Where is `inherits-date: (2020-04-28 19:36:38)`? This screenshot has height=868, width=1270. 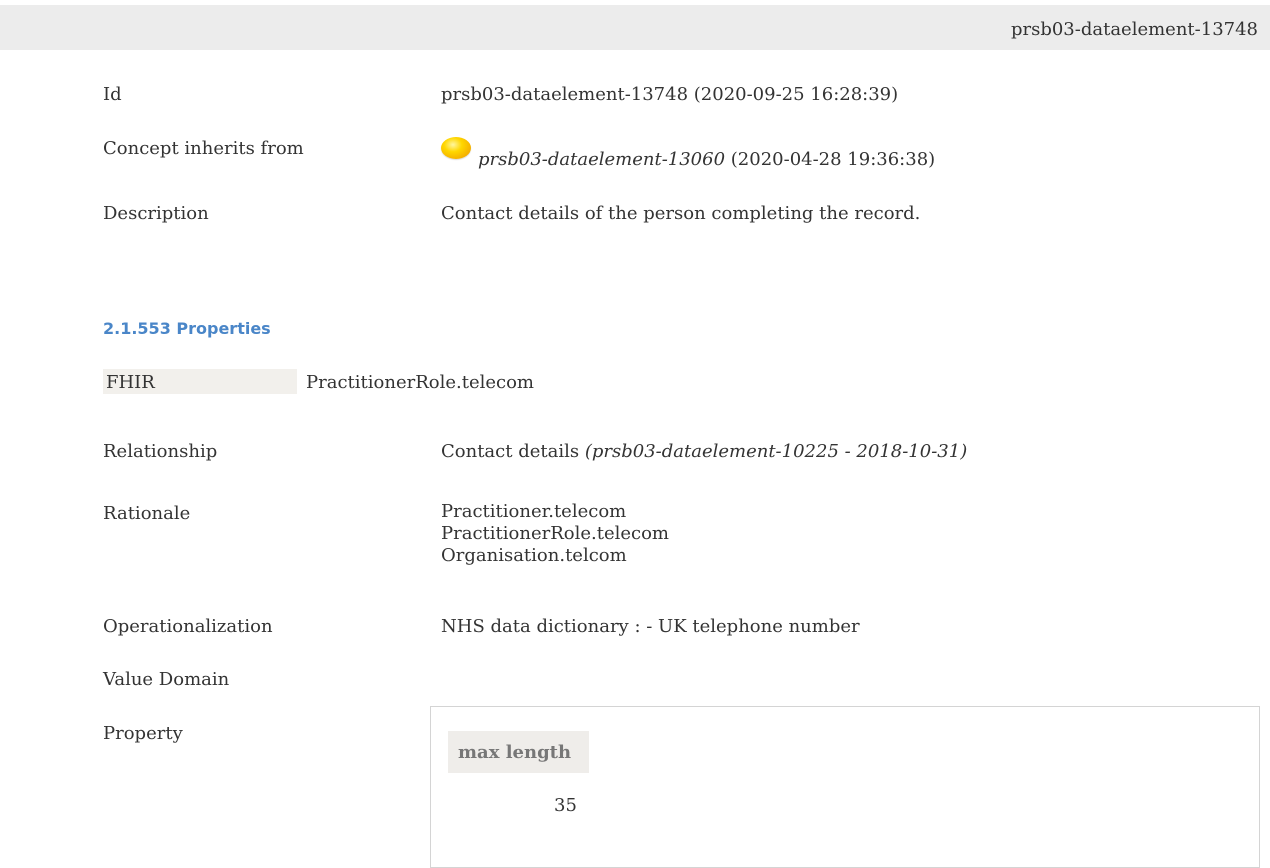 inherits-date: (2020-04-28 19:36:38) is located at coordinates (833, 159).